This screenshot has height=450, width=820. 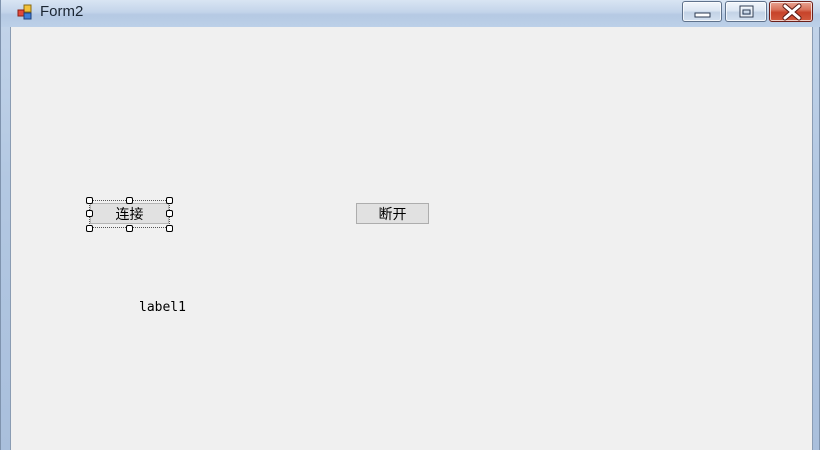 I want to click on close-icon, so click(x=792, y=12).